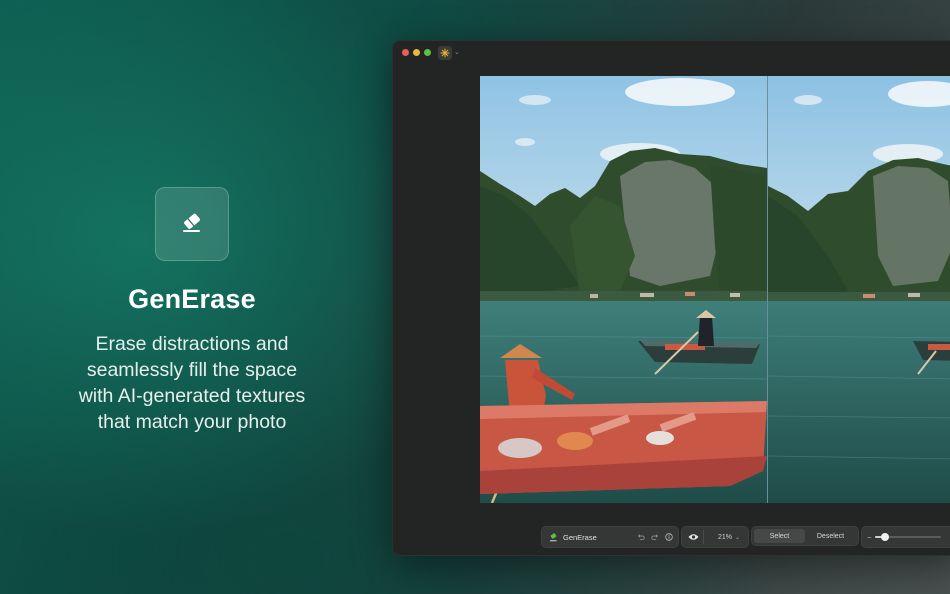 The height and width of the screenshot is (594, 950). Describe the element at coordinates (671, 52) in the screenshot. I see `title-bar: ⌄` at that location.